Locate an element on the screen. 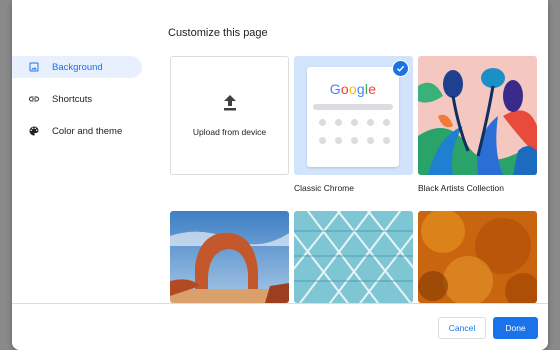 This screenshot has width=560, height=350. google-logo-letter: G is located at coordinates (335, 89).